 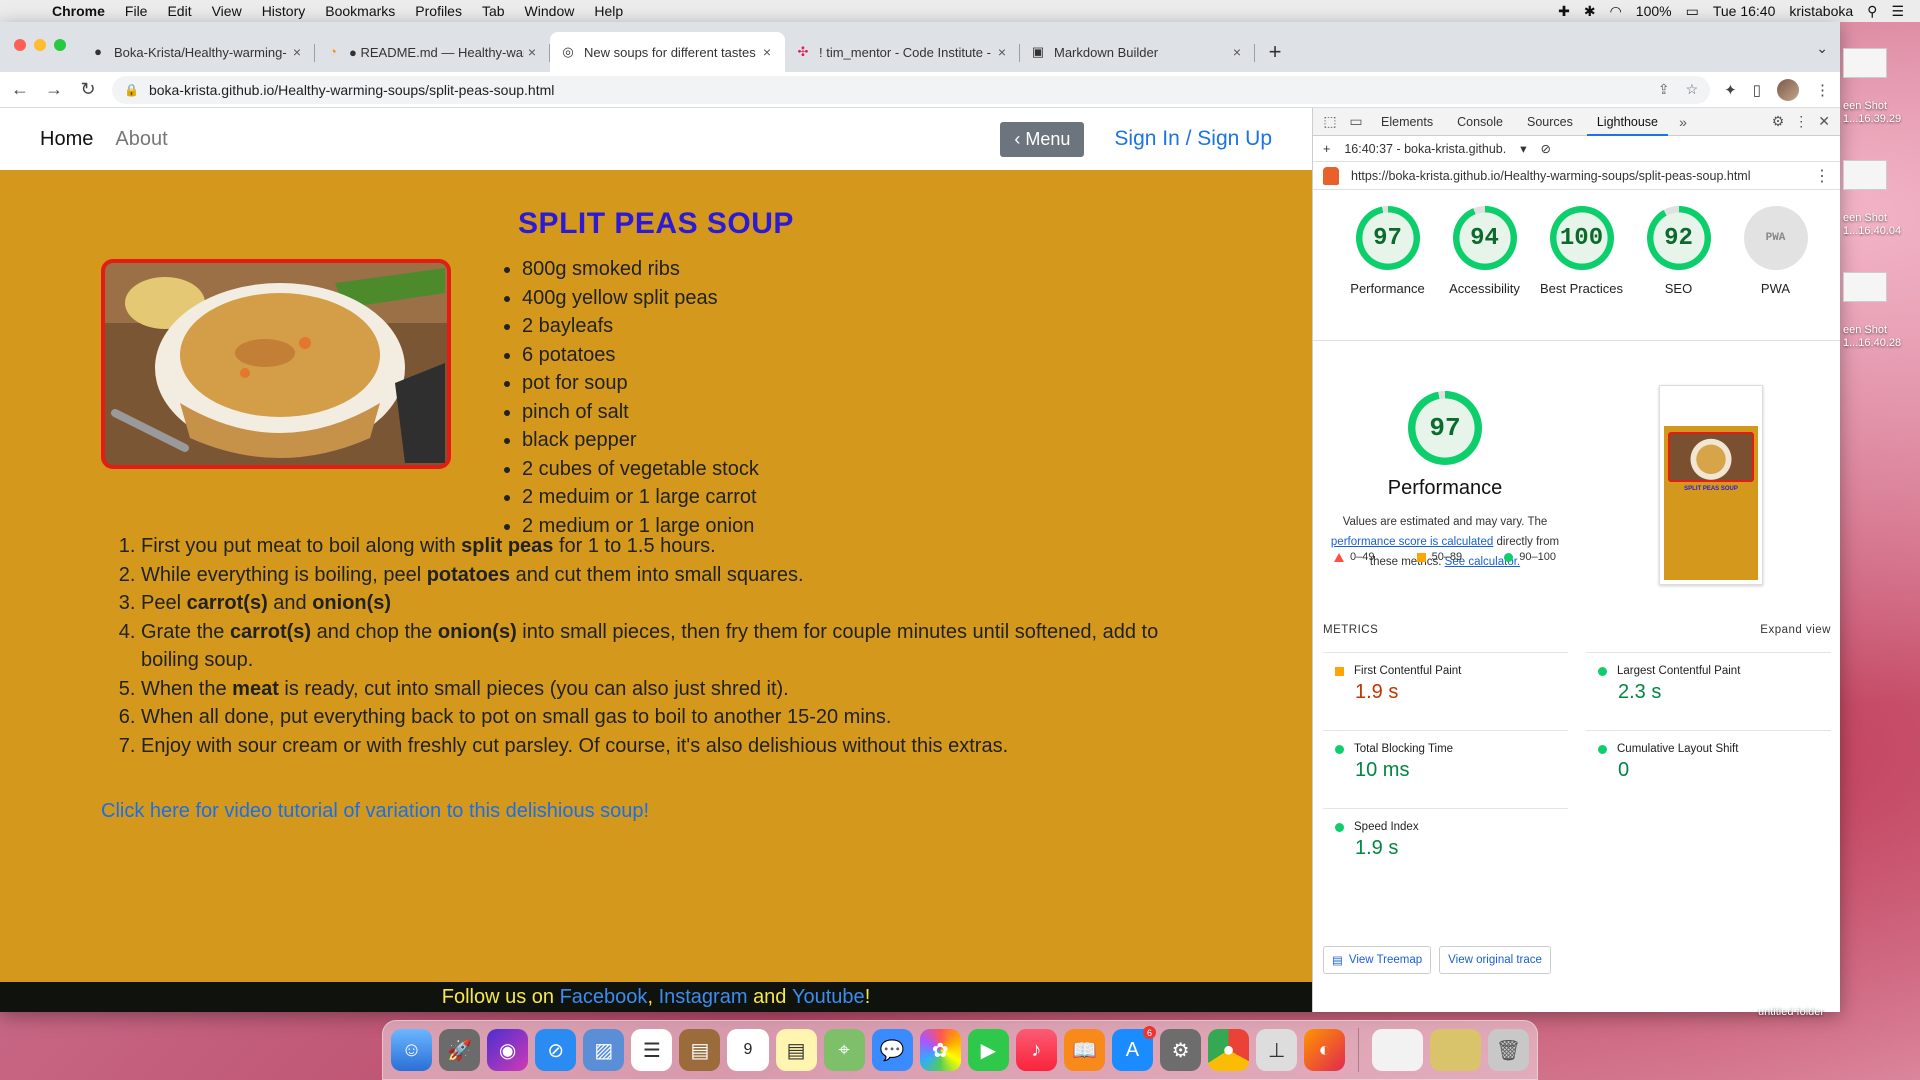 What do you see at coordinates (1581, 252) in the screenshot?
I see `score-best-practices: 100 Best Practices` at bounding box center [1581, 252].